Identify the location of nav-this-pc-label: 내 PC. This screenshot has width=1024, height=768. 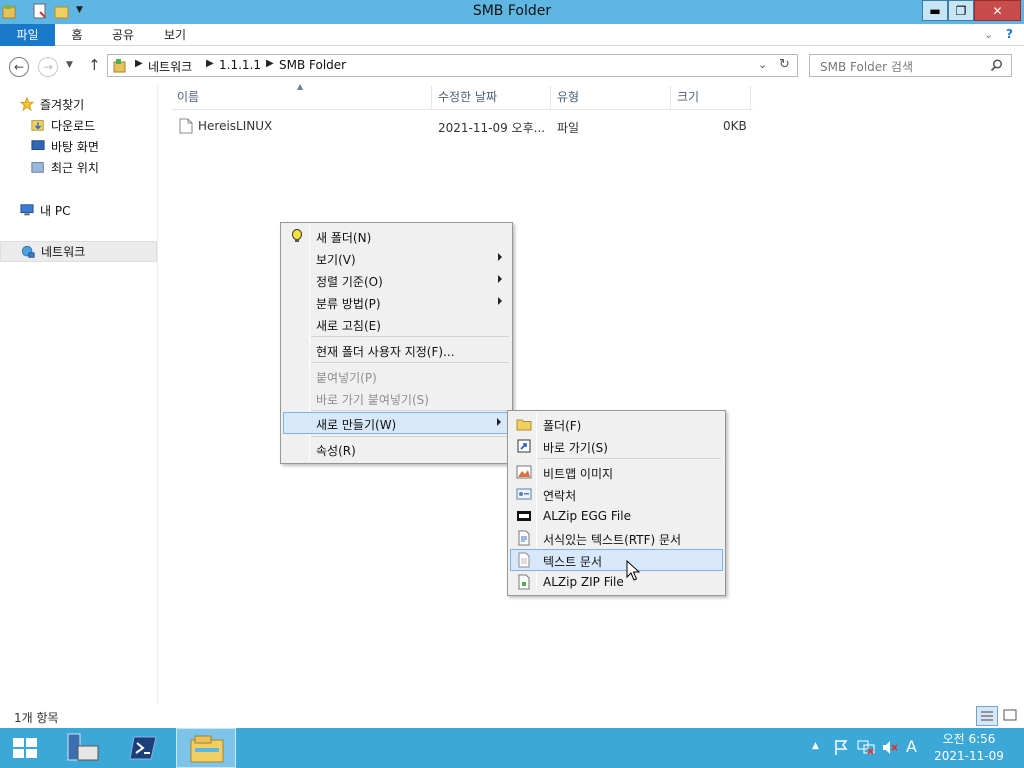
(55, 210).